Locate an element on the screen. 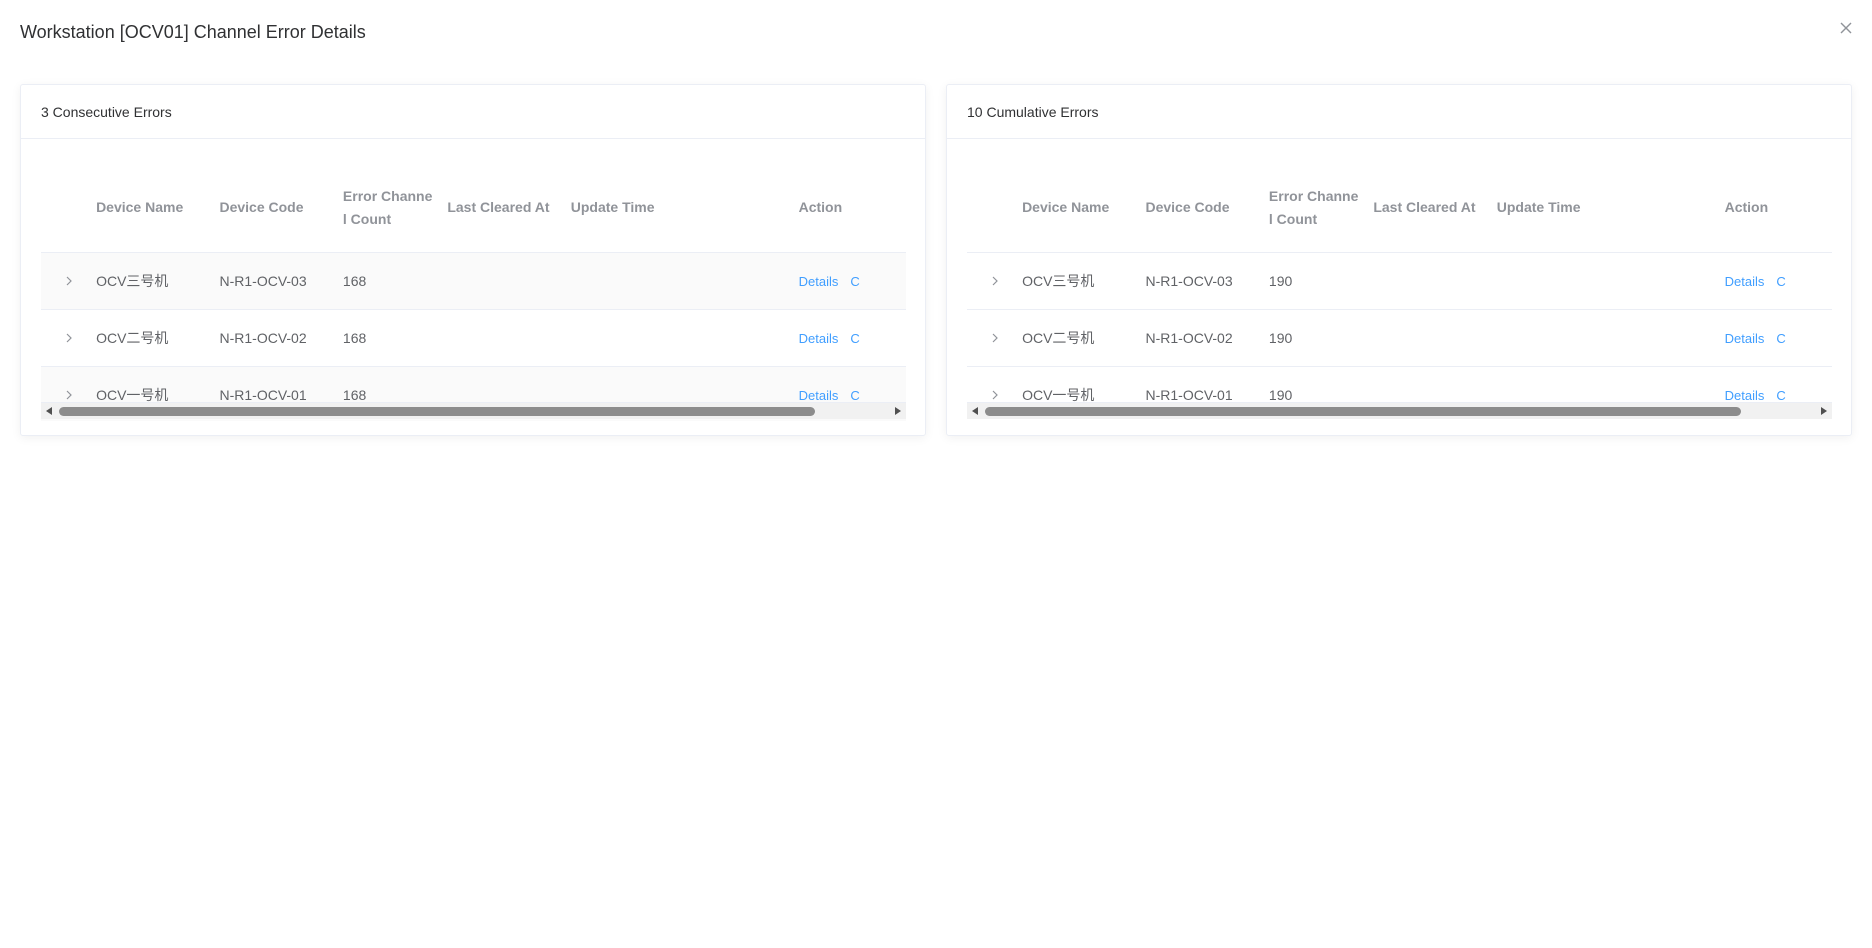  table-row: OCV二号机 N-R1-OCV-02 190 Details C is located at coordinates (1399, 338).